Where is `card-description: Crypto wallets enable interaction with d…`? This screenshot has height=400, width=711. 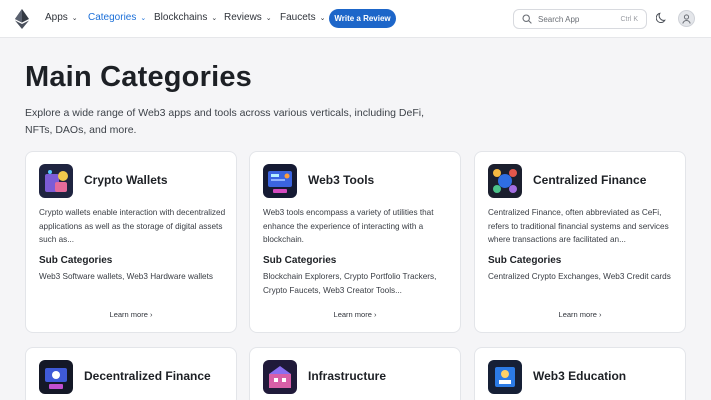
card-description: Crypto wallets enable interaction with d… is located at coordinates (132, 226).